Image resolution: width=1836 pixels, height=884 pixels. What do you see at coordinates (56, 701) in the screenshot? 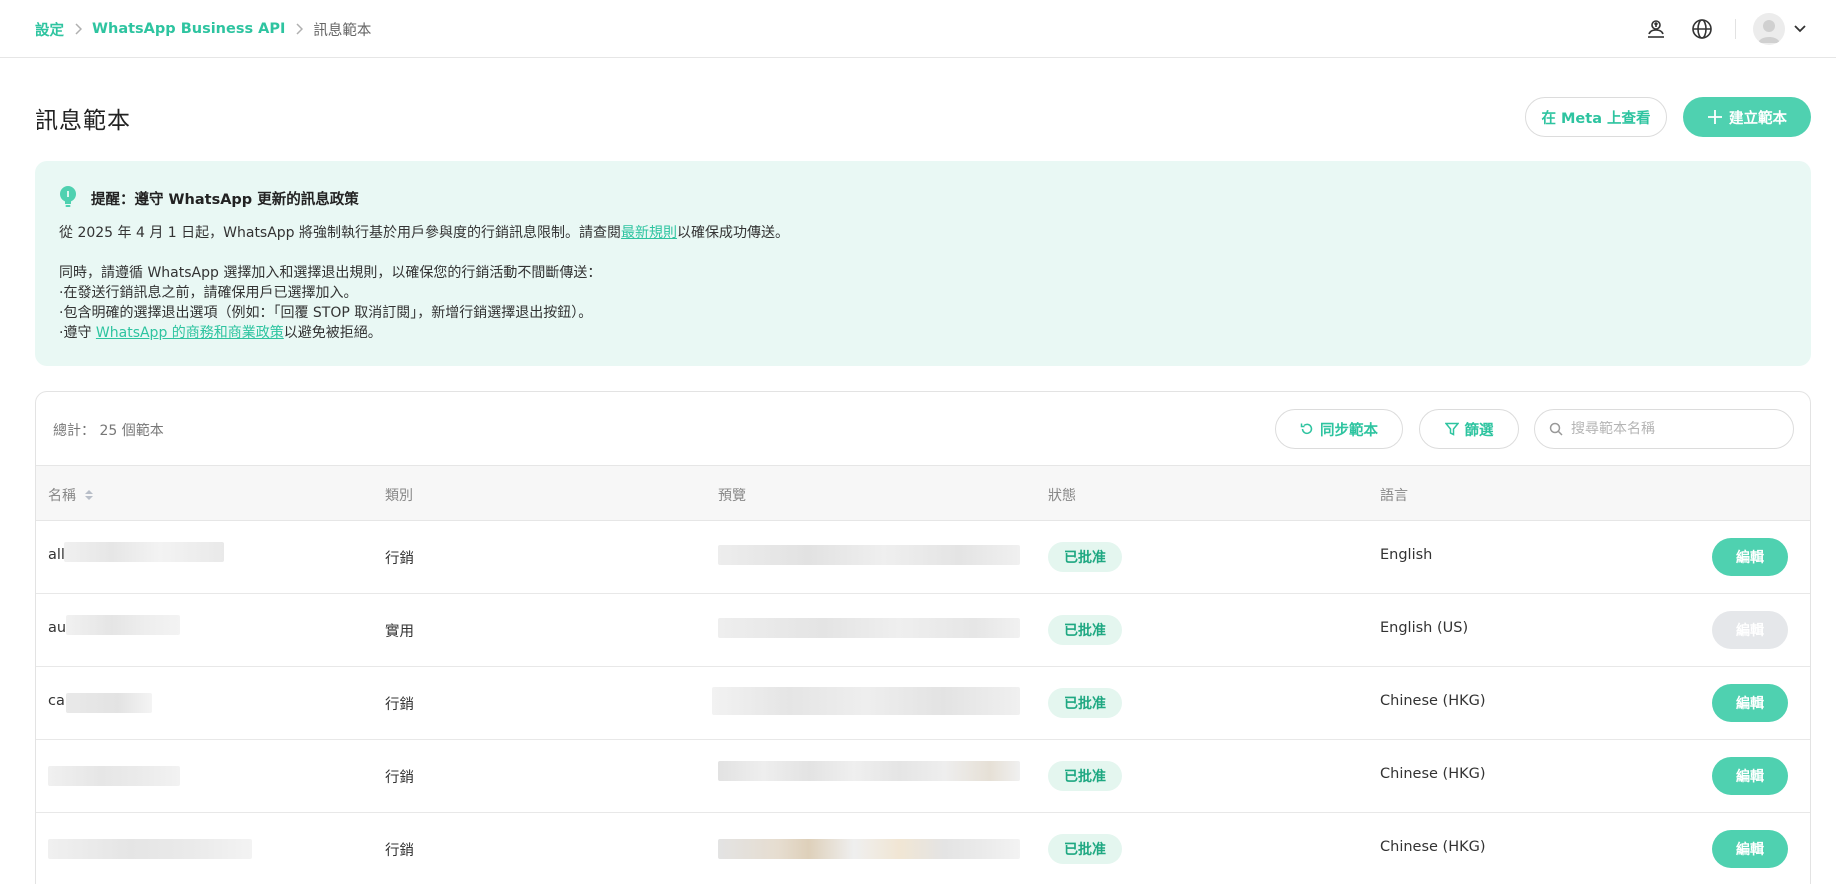
I see `template-name: ca` at bounding box center [56, 701].